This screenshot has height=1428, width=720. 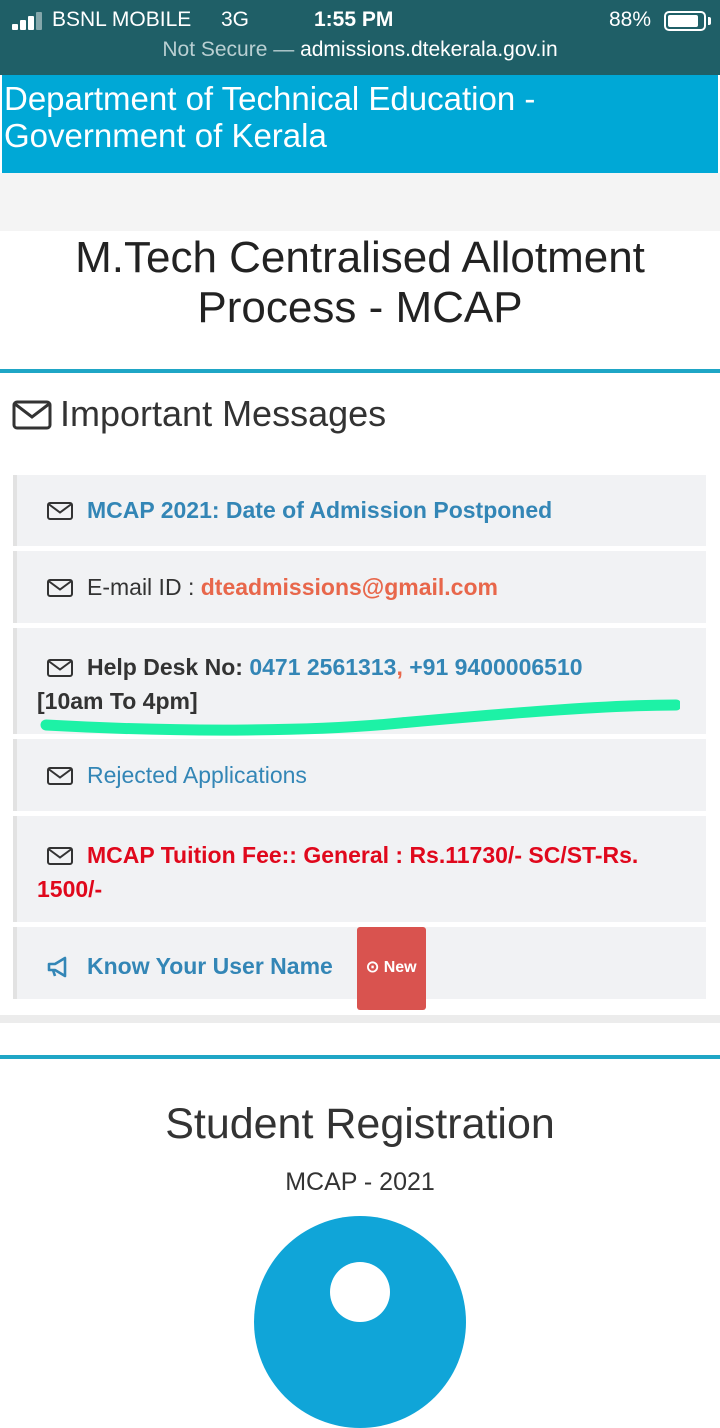 I want to click on email-label: E-mail ID :, so click(x=141, y=587).